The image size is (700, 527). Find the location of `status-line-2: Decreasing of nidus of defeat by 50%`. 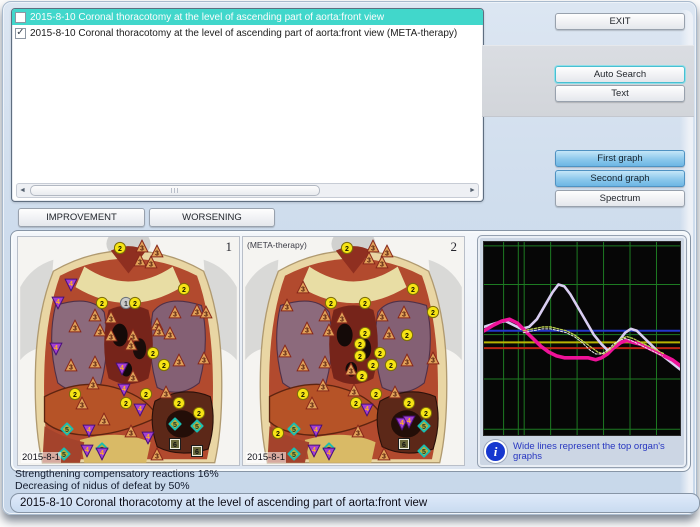

status-line-2: Decreasing of nidus of defeat by 50% is located at coordinates (102, 486).